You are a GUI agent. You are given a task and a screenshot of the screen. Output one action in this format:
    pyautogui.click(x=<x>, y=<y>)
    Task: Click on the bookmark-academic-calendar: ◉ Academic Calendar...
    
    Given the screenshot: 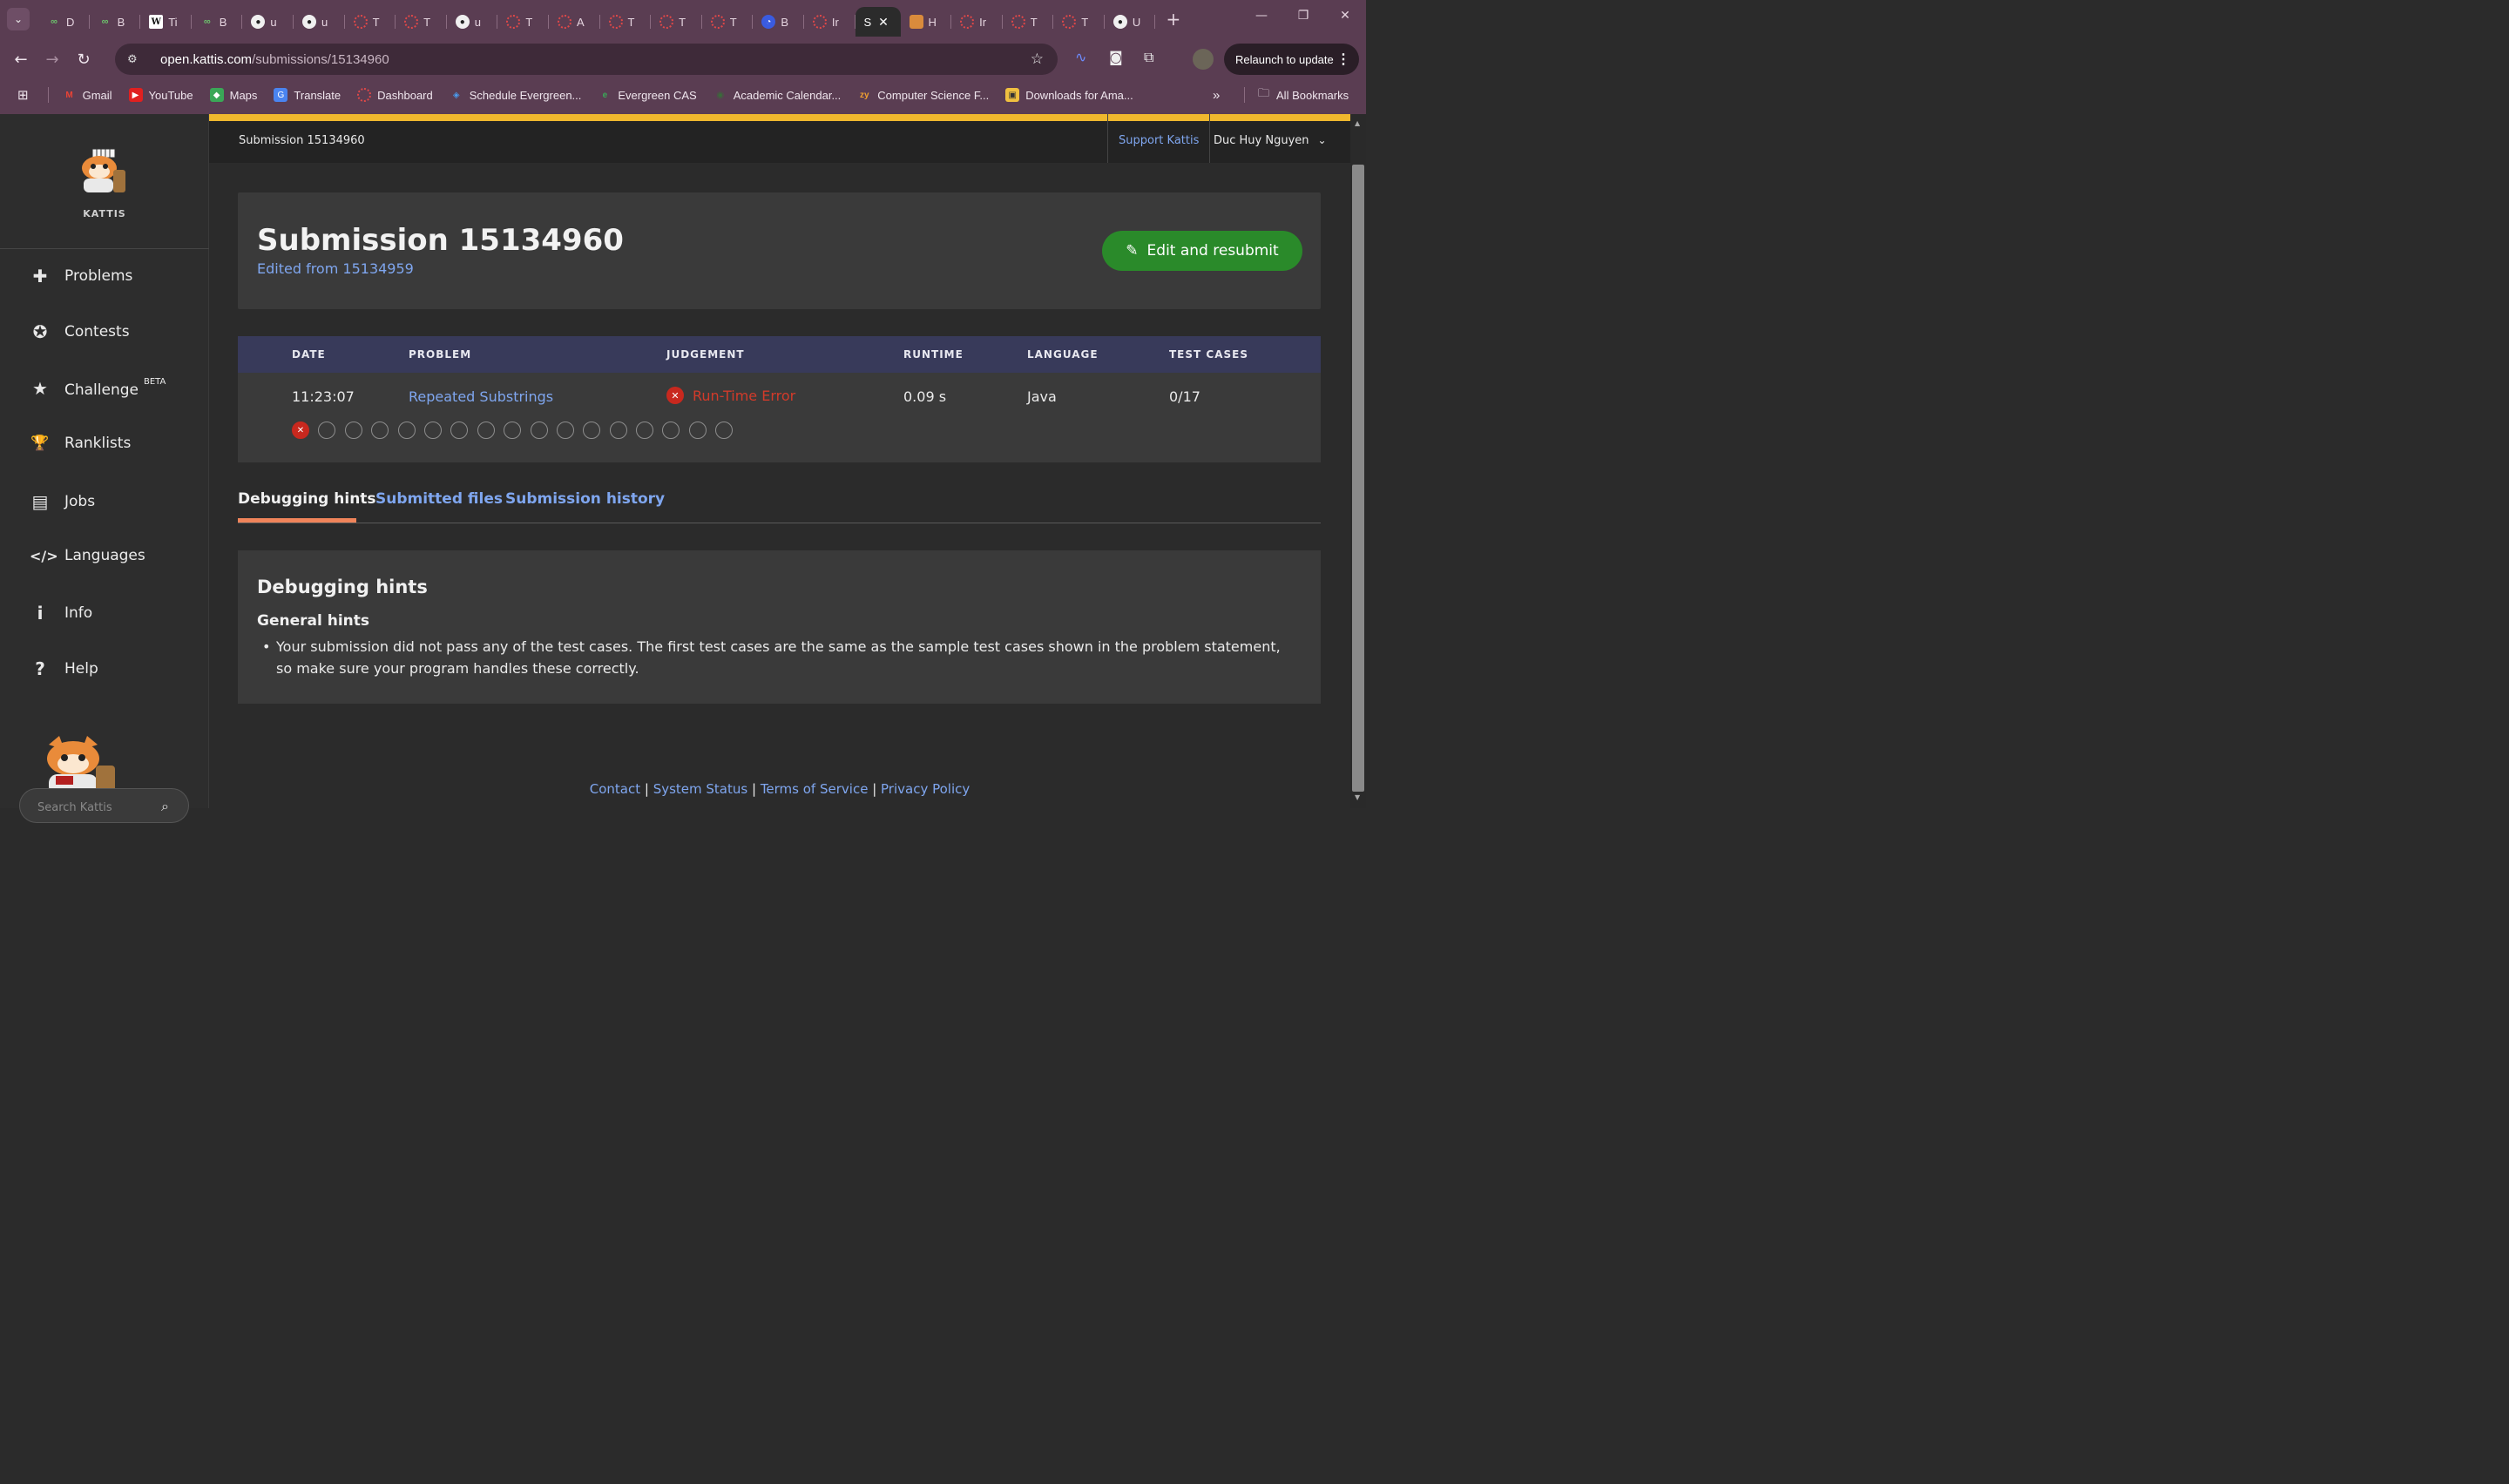 What is the action you would take?
    pyautogui.click(x=777, y=95)
    